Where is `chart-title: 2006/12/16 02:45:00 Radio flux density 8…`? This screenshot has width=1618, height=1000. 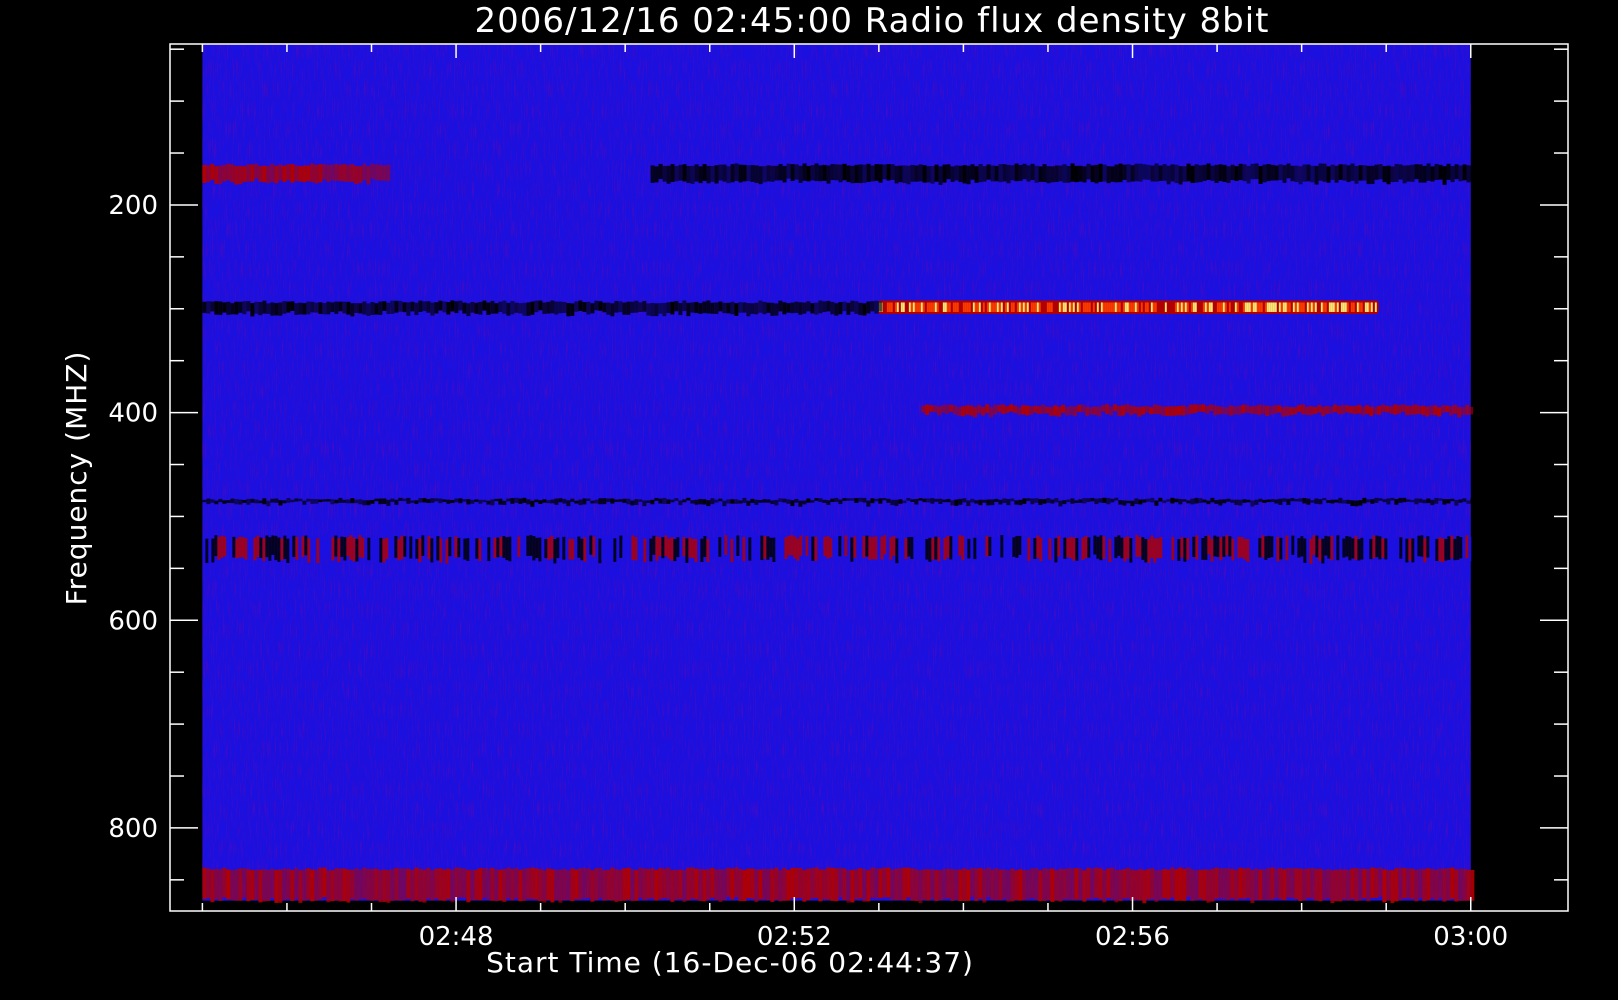 chart-title: 2006/12/16 02:45:00 Radio flux density 8… is located at coordinates (872, 21).